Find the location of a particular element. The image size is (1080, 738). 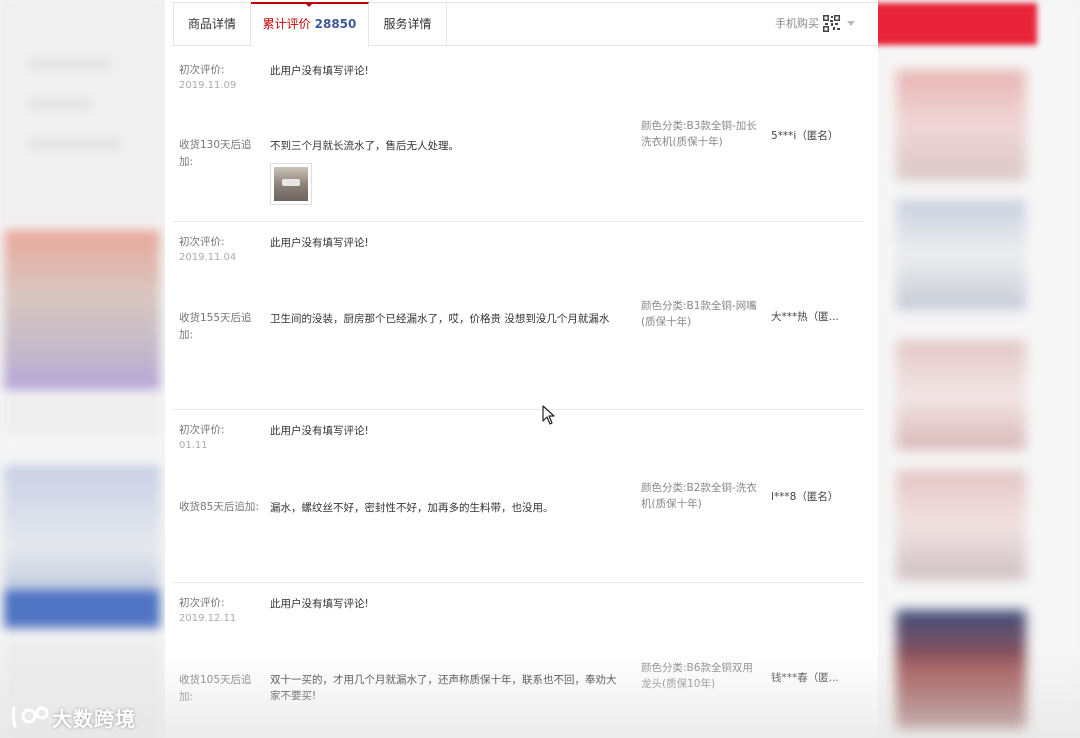

sku-info: 颜色分类:B6款全铜双用龙头(质保10年) is located at coordinates (701, 676).